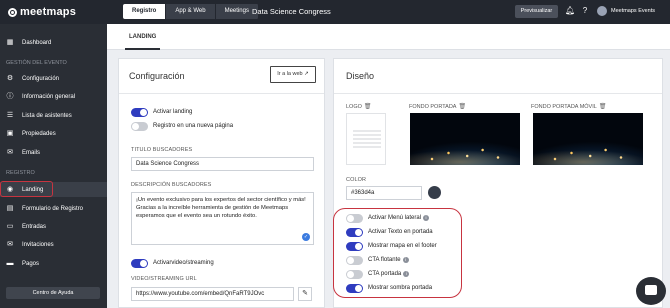 The image size is (670, 308). I want to click on sidebar-item-label: Formulario de Registro, so click(53, 208).